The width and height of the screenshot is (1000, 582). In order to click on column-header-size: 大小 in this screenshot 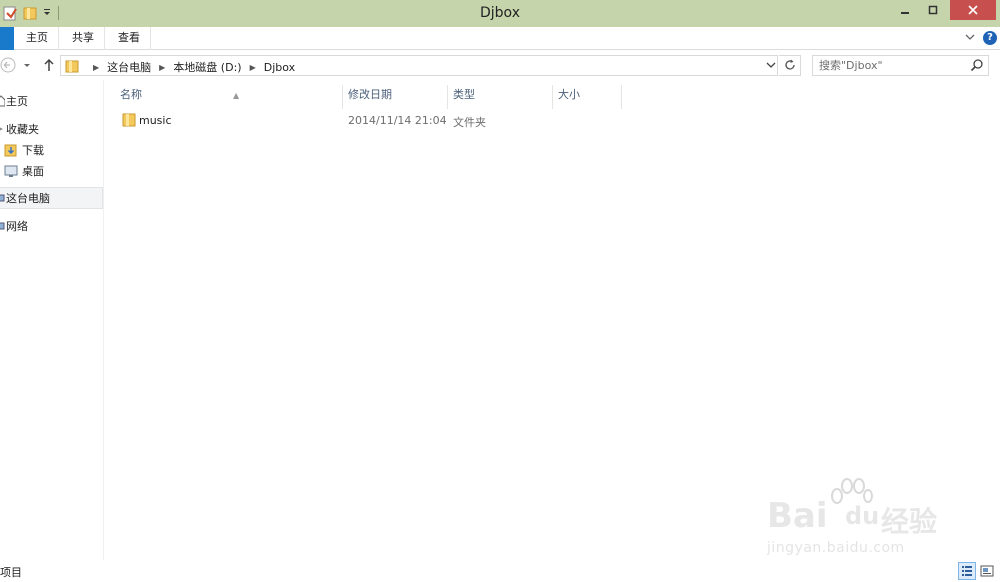, I will do `click(587, 97)`.